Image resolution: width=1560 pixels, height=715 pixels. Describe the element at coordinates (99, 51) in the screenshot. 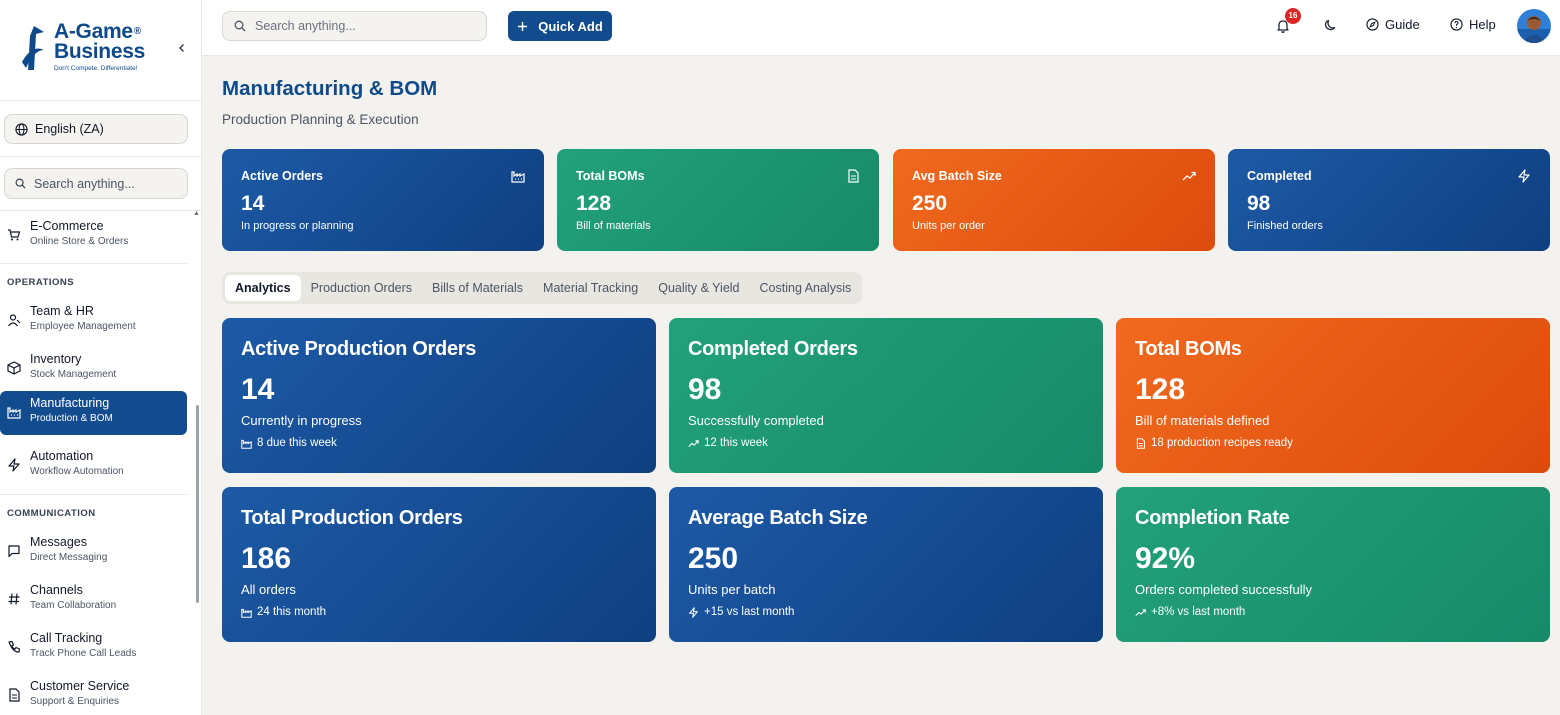

I see `brand-name-line2: Business` at that location.